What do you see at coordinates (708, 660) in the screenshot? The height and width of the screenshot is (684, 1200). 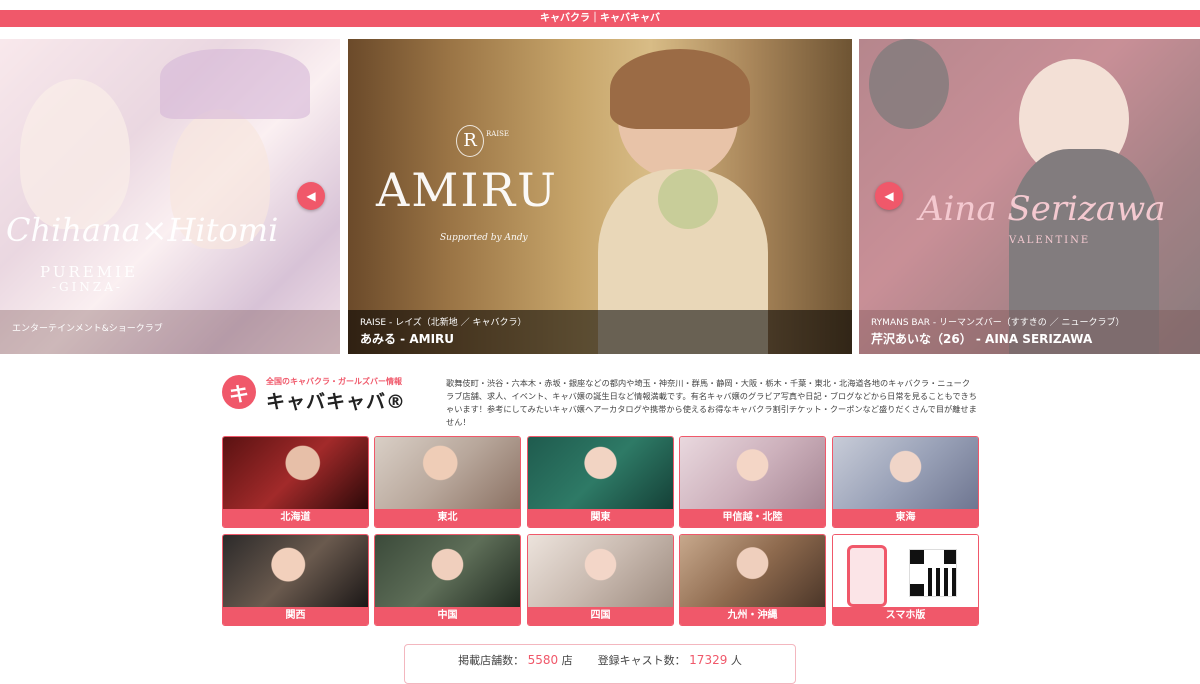 I see `cast-count-value: 17329` at bounding box center [708, 660].